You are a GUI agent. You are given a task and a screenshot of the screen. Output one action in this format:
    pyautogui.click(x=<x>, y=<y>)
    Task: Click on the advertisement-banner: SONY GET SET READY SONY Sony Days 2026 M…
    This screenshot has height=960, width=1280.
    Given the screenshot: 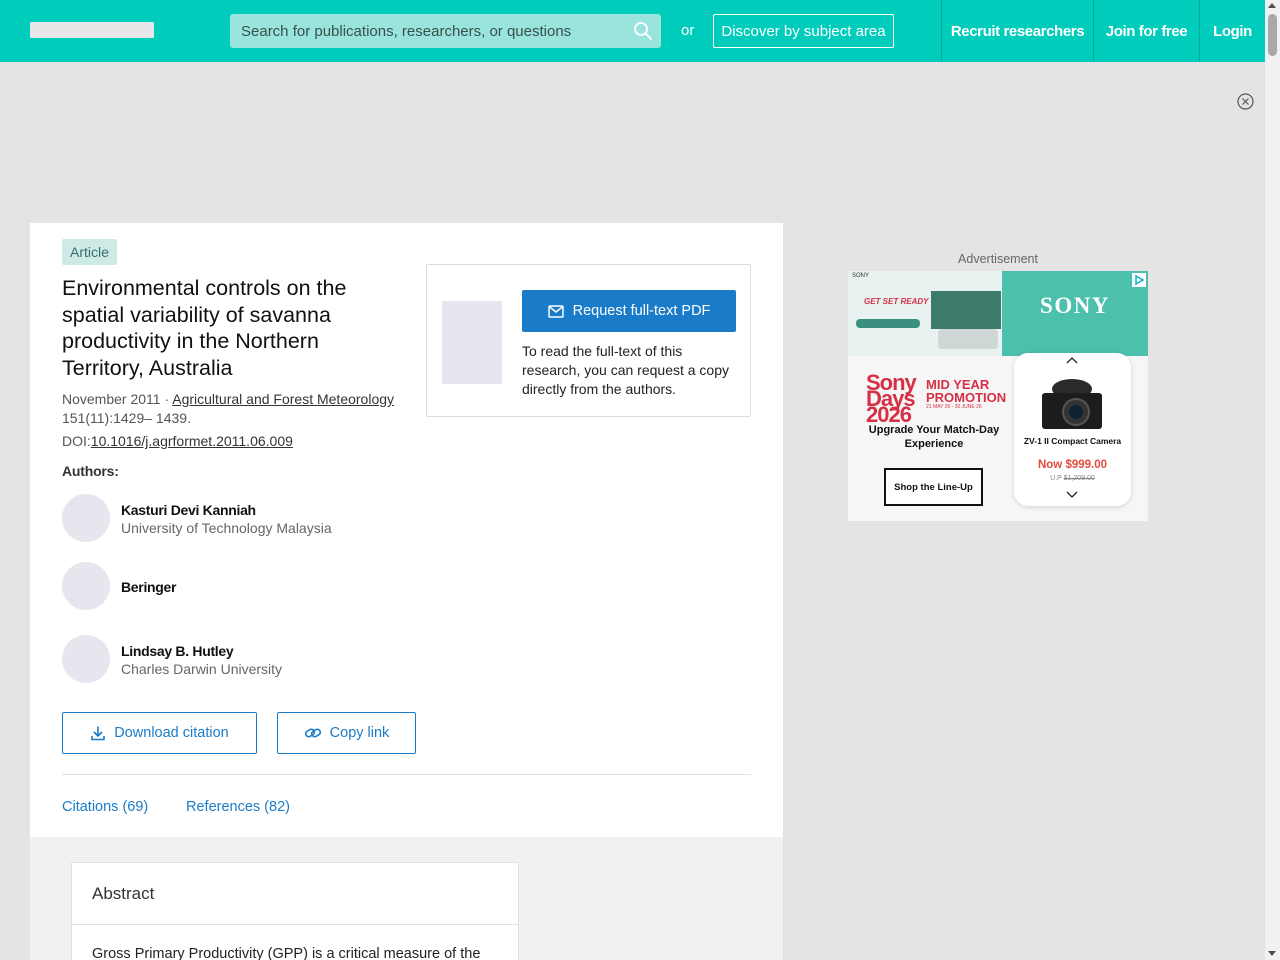 What is the action you would take?
    pyautogui.click(x=998, y=396)
    